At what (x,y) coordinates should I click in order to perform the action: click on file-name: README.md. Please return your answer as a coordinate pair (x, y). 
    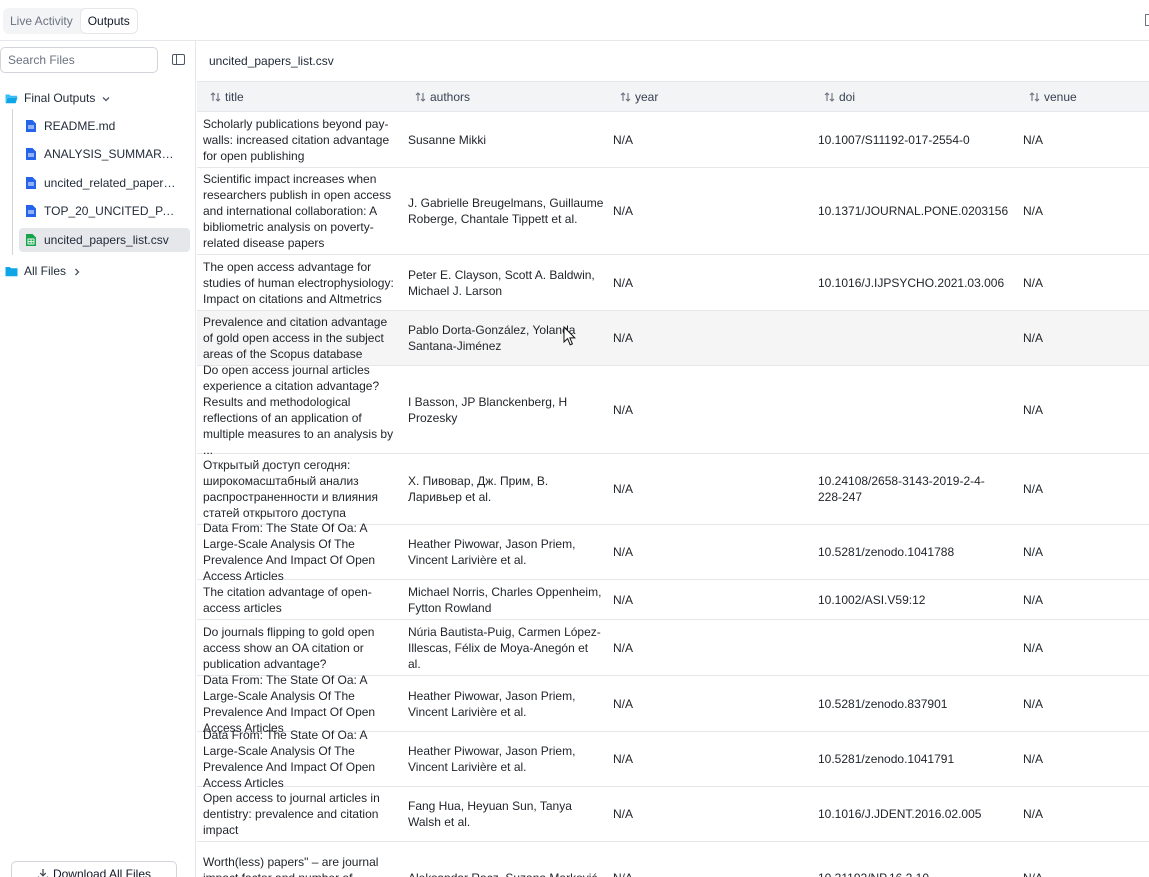
    Looking at the image, I should click on (80, 126).